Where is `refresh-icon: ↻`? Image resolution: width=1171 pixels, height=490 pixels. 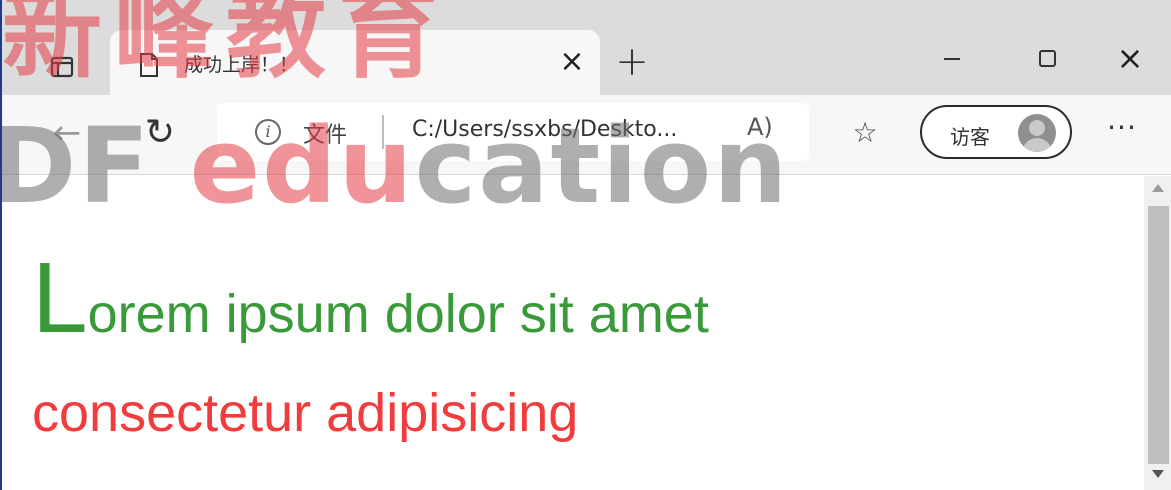
refresh-icon: ↻ is located at coordinates (160, 133).